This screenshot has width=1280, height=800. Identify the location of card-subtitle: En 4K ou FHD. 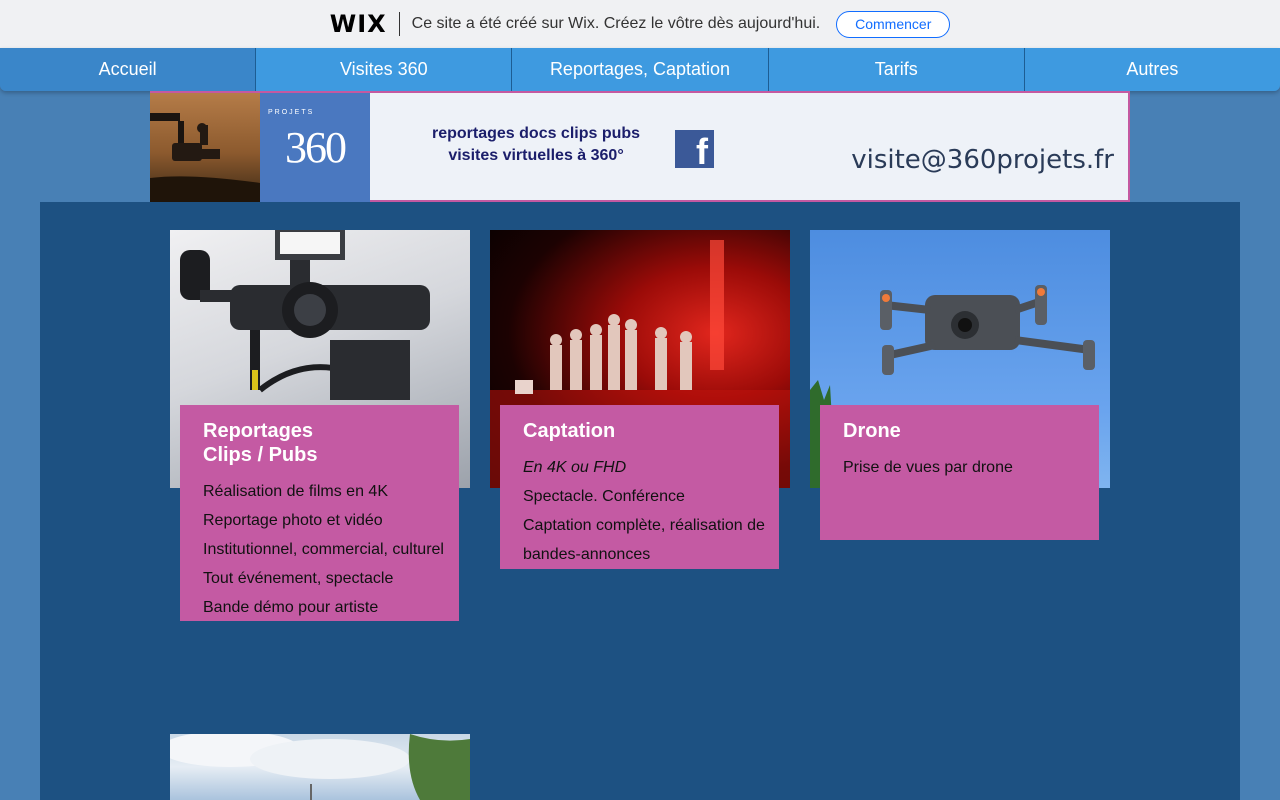
(575, 467).